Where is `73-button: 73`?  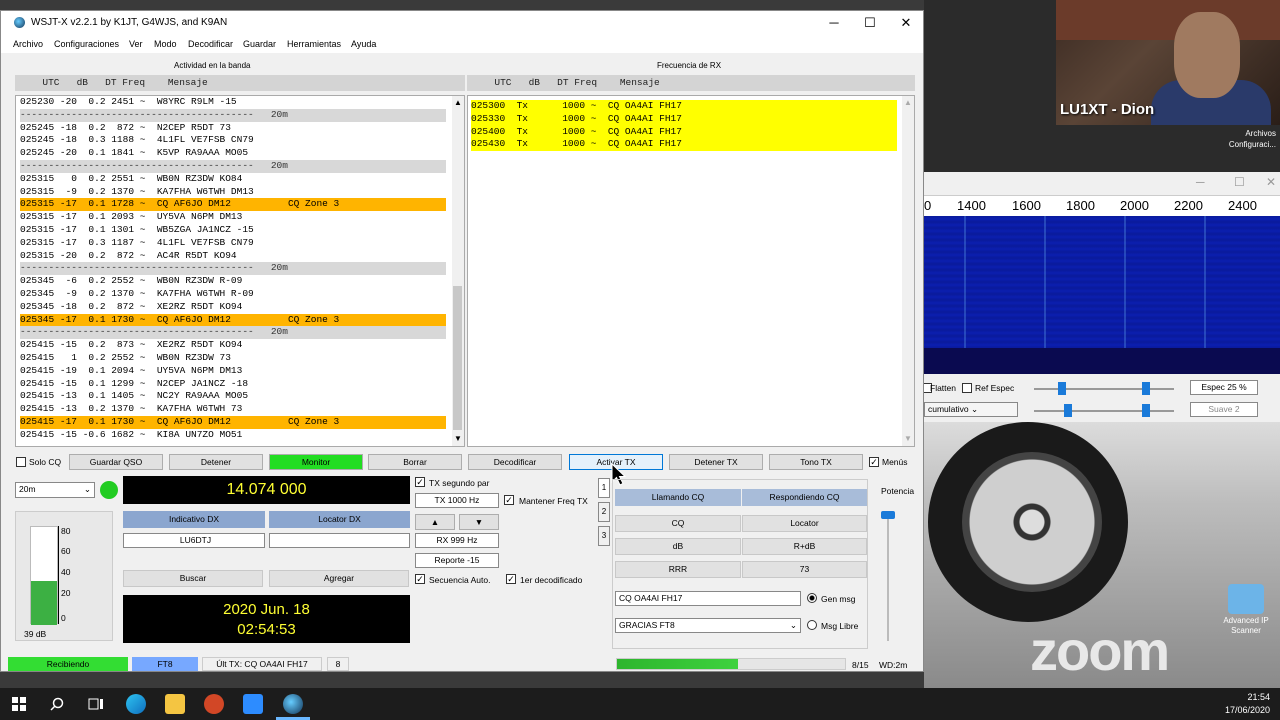 73-button: 73 is located at coordinates (804, 569).